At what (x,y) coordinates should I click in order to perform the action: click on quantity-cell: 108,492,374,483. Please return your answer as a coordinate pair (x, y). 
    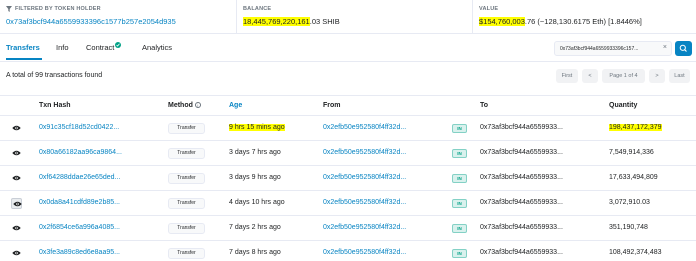
    Looking at the image, I should click on (635, 252).